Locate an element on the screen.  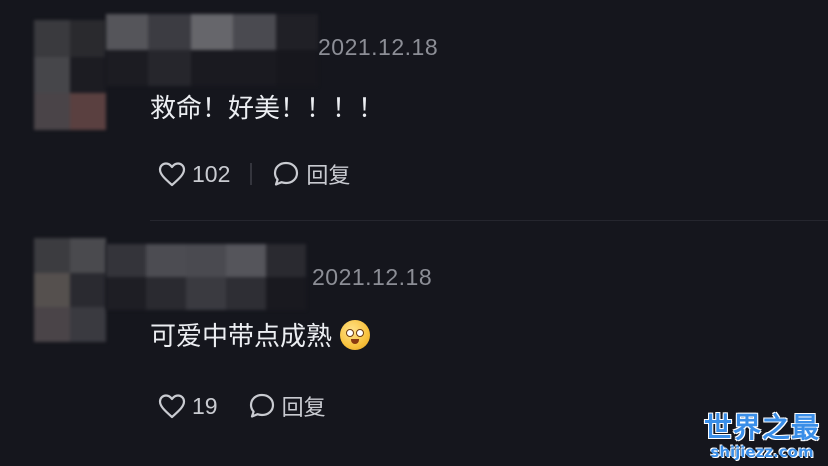
like-button: 19 is located at coordinates (188, 406).